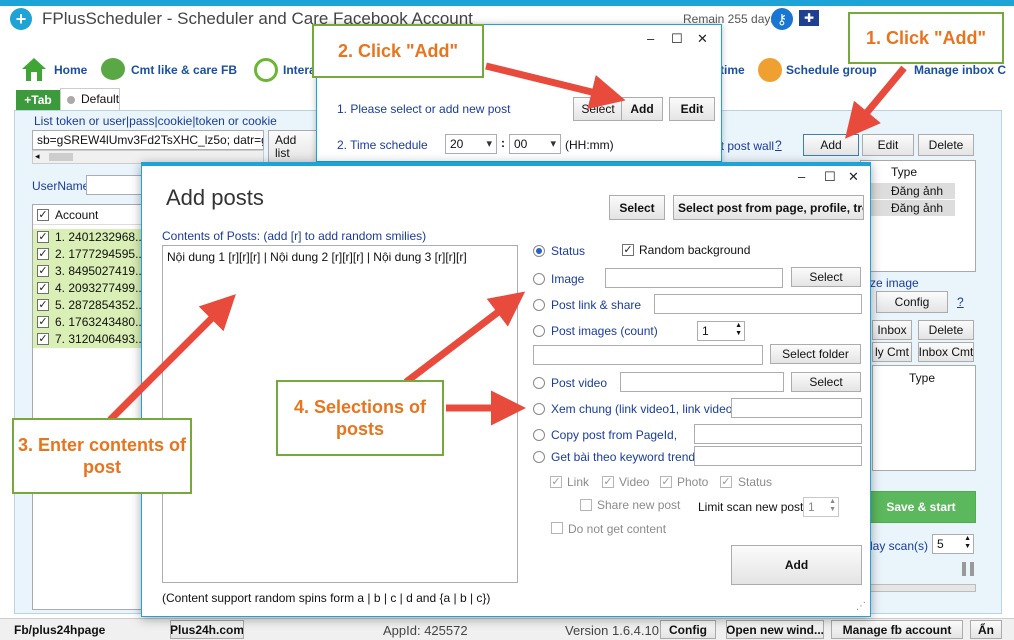 This screenshot has height=640, width=1014. Describe the element at coordinates (926, 38) in the screenshot. I see `callout-1: 1. Click "Add"` at that location.